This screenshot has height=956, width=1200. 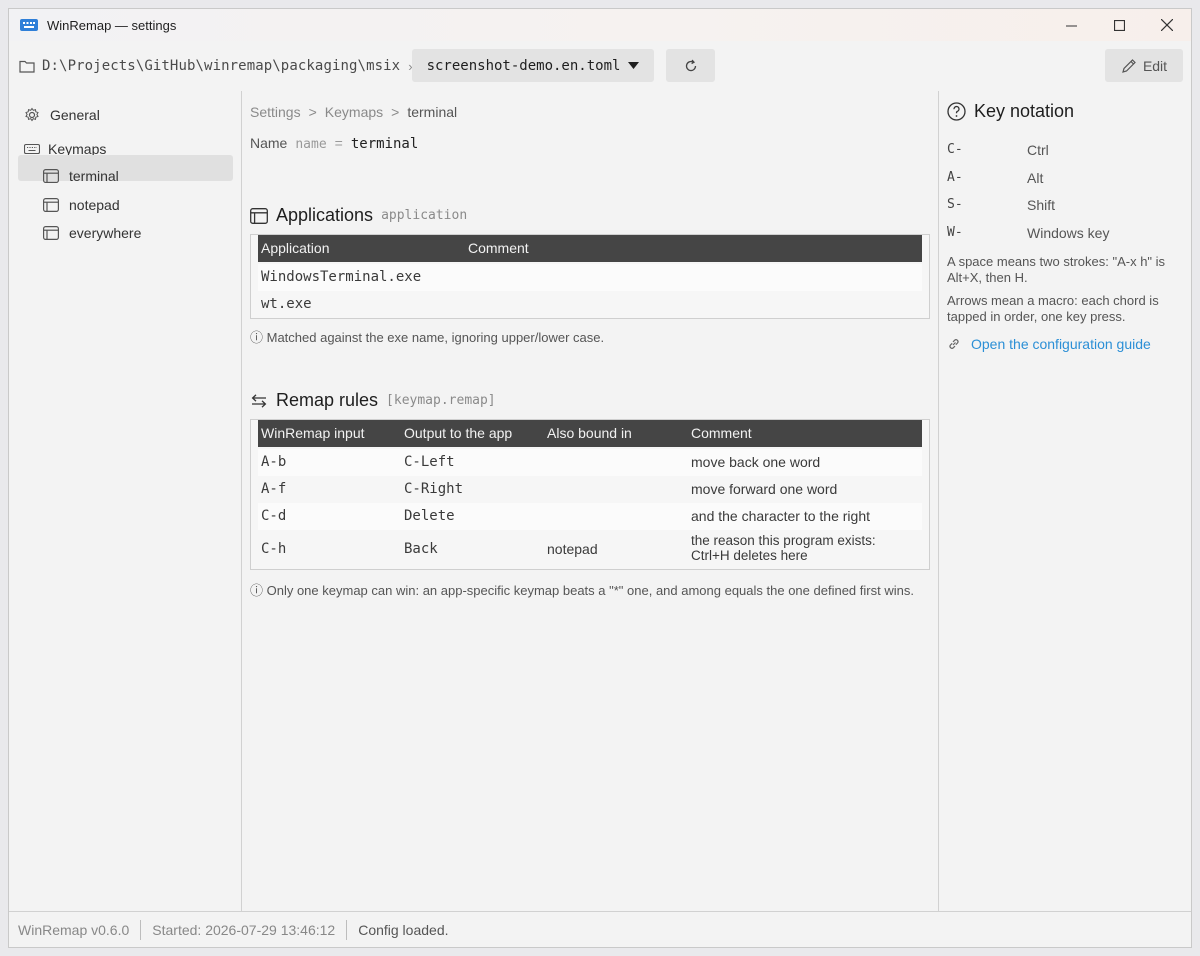 I want to click on name-key: name, so click(x=311, y=144).